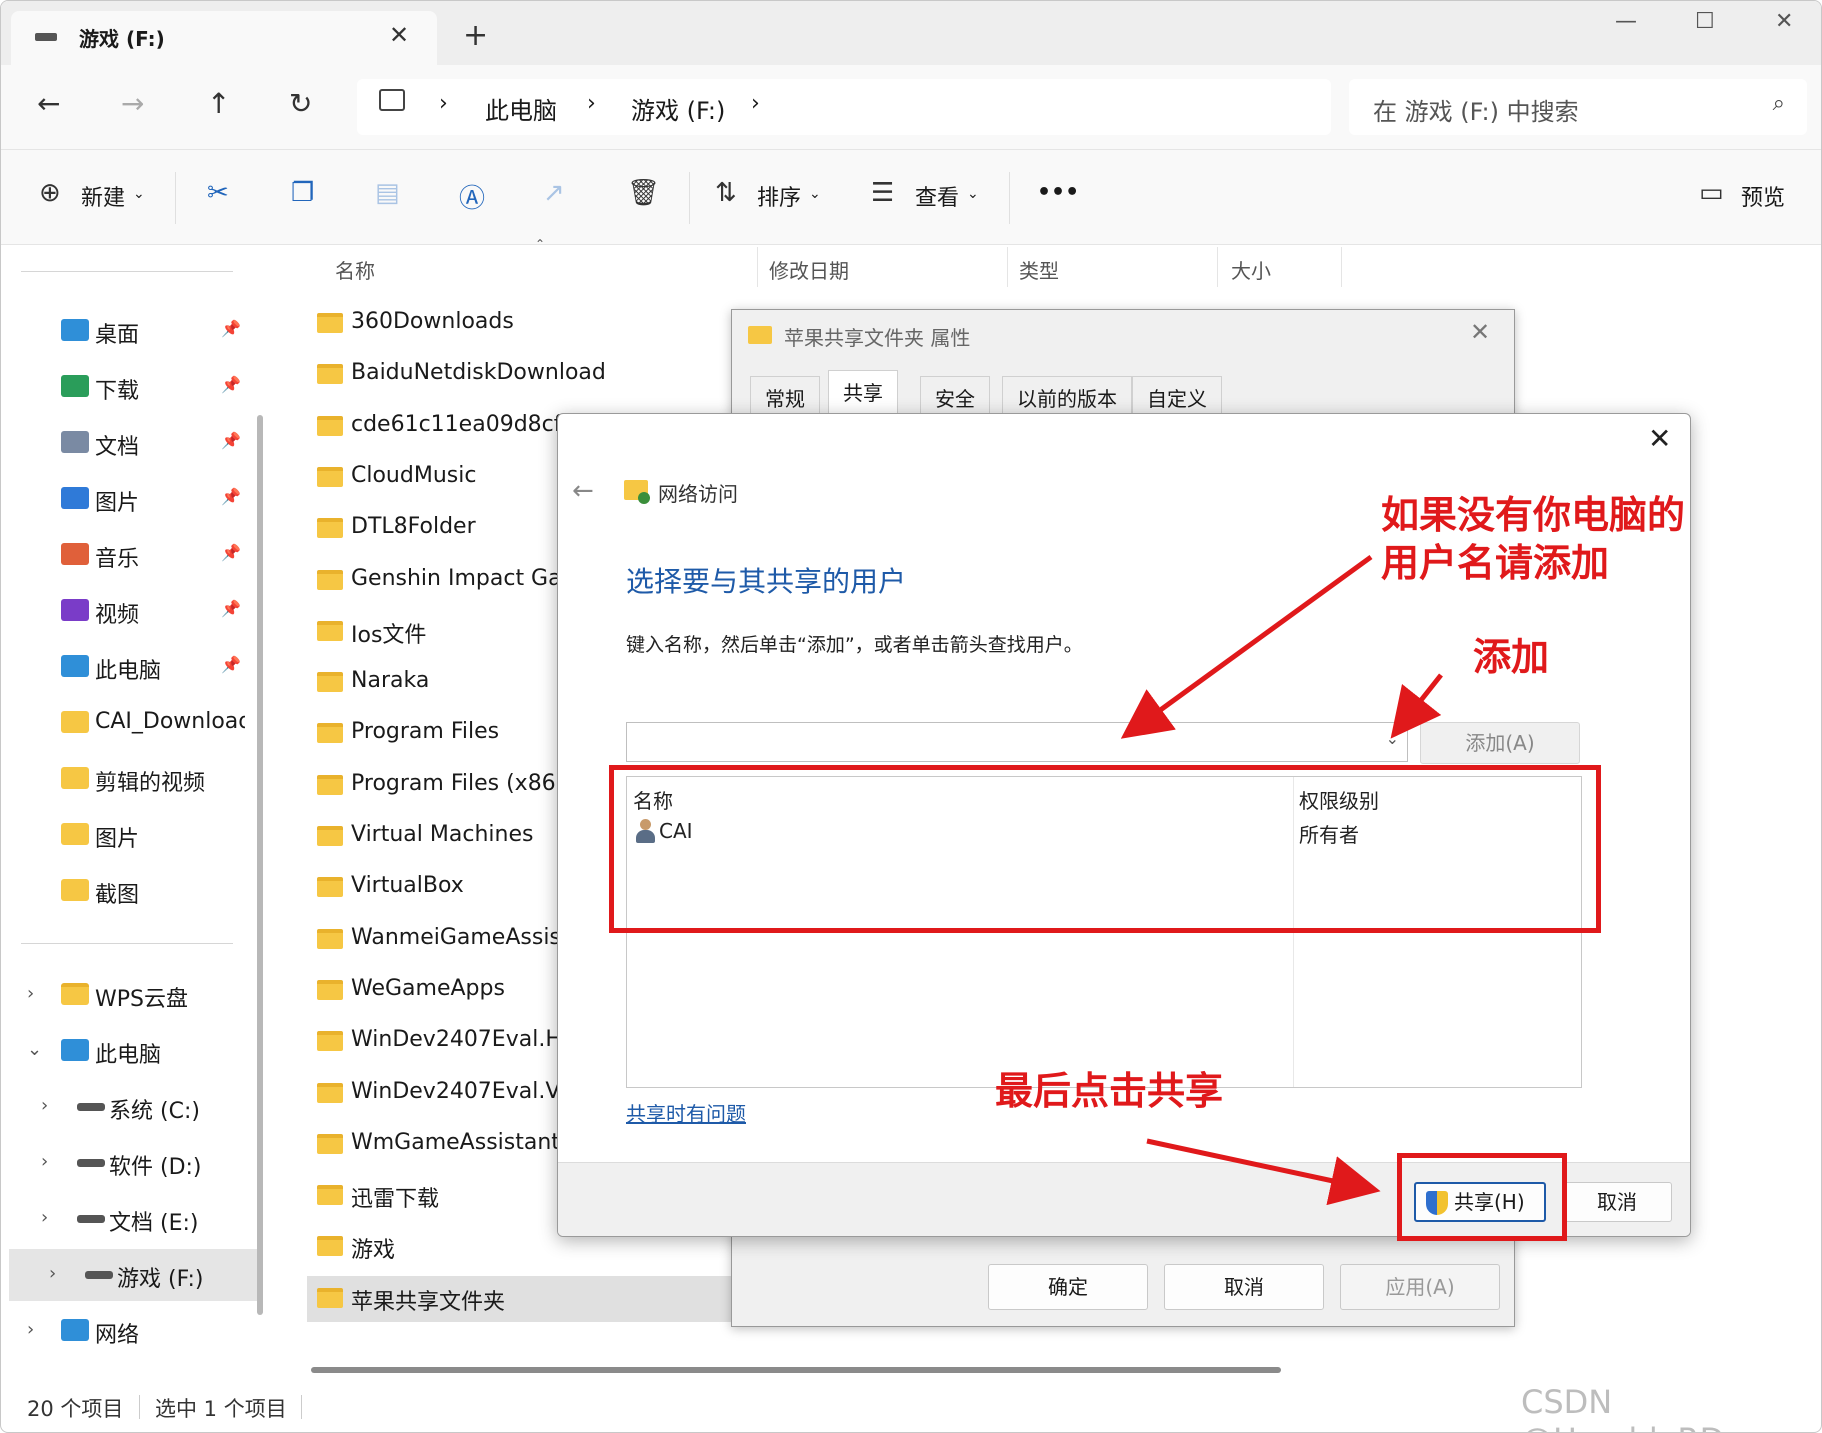  I want to click on annotation-line: 用户名请添加, so click(1495, 563).